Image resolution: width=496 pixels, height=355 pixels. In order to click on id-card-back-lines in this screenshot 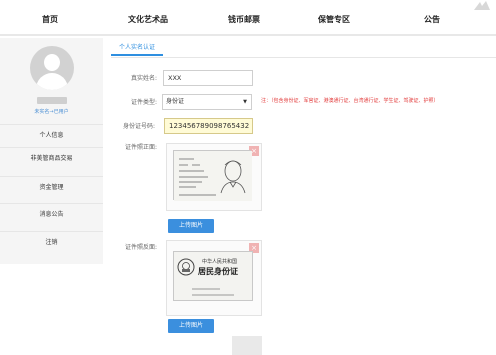, I will do `click(213, 292)`.